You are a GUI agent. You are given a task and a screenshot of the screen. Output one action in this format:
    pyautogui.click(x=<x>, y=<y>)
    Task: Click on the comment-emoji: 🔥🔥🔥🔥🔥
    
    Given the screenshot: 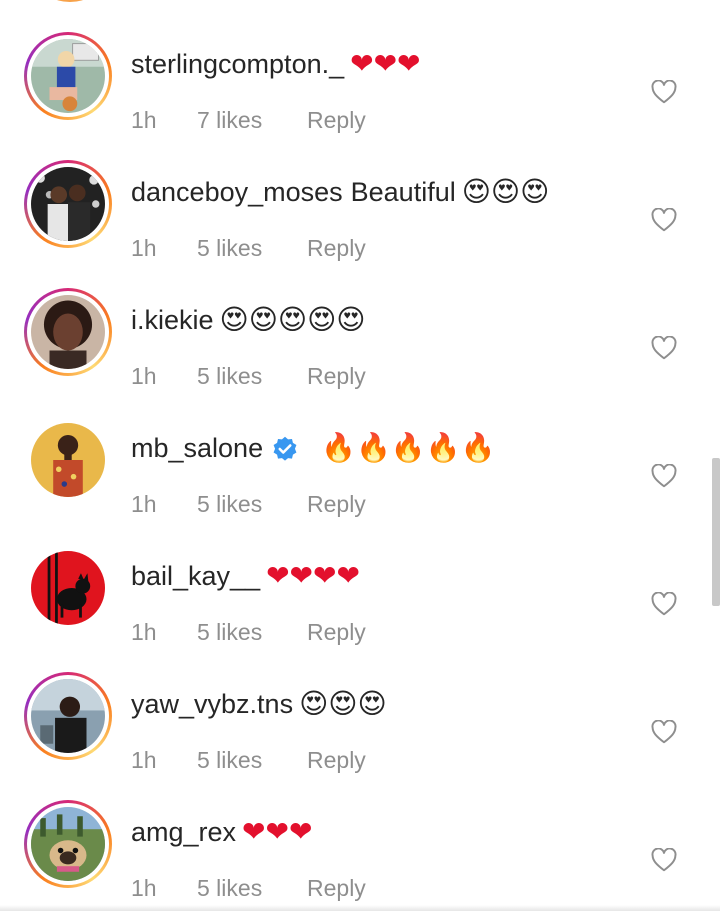 What is the action you would take?
    pyautogui.click(x=408, y=447)
    